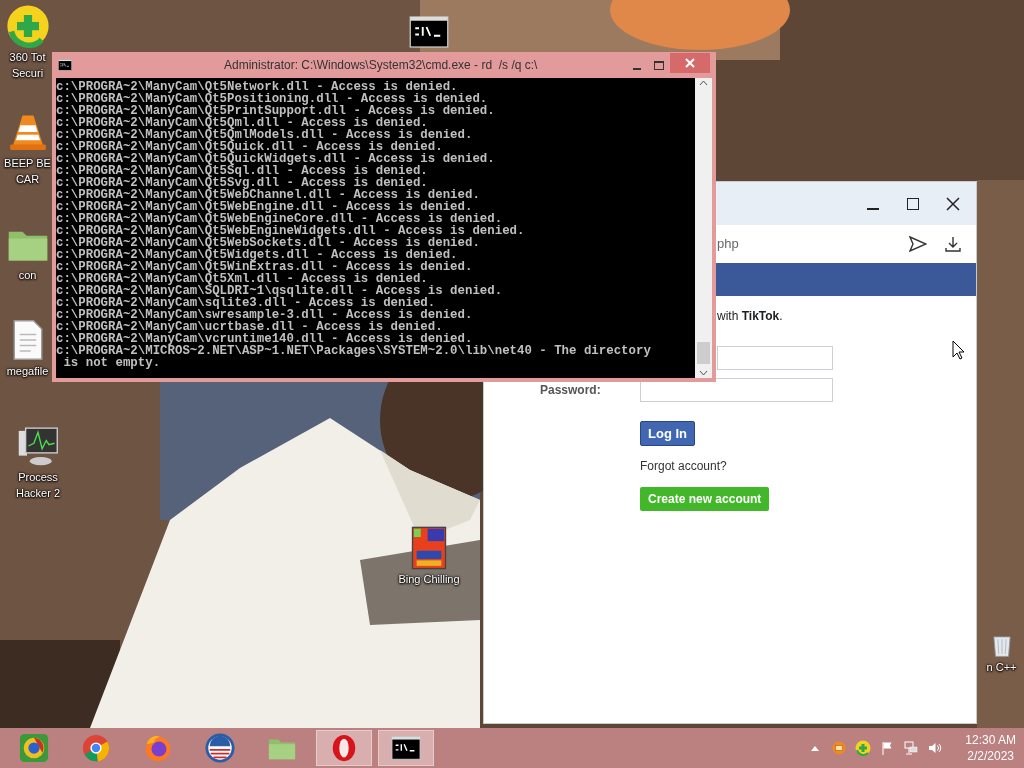 The width and height of the screenshot is (1024, 768). Describe the element at coordinates (353, 351) in the screenshot. I see `console-line: c:\PROGRA~2\MICROS~2.NET\ASP~1.NET\Packages\SYSTEM~2.0\lib\net40 - The directory` at that location.